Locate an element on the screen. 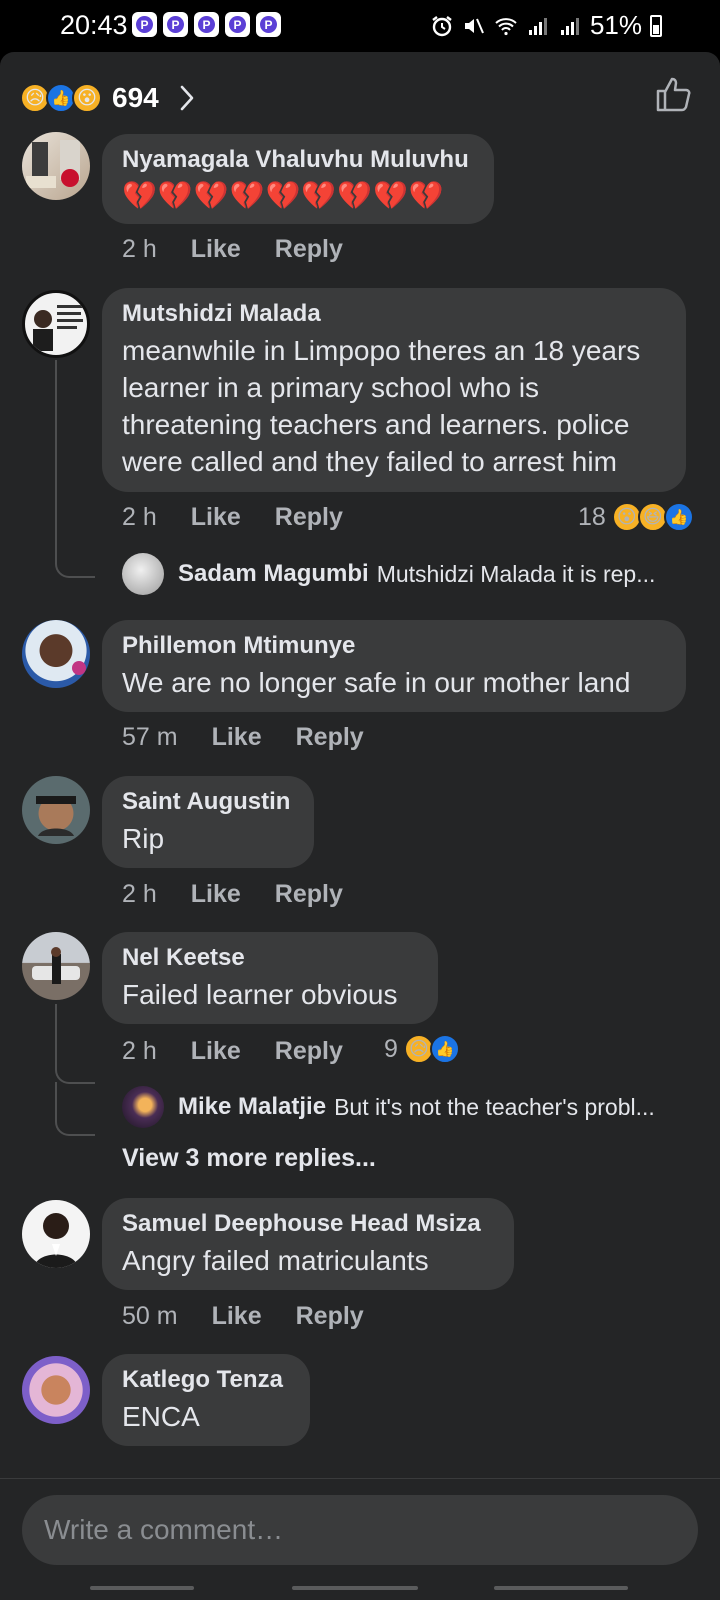  comment-time: 50 m is located at coordinates (150, 1316).